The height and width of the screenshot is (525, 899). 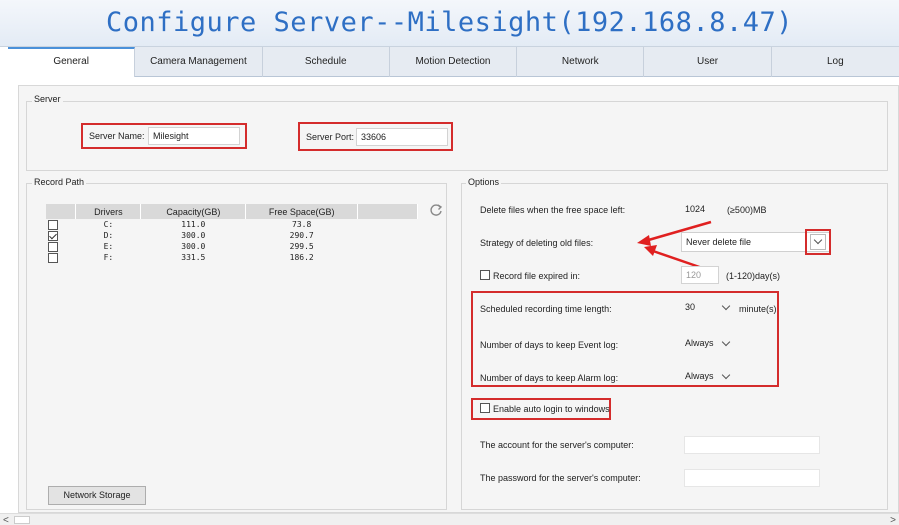 I want to click on drive-cell: D:, so click(x=108, y=235).